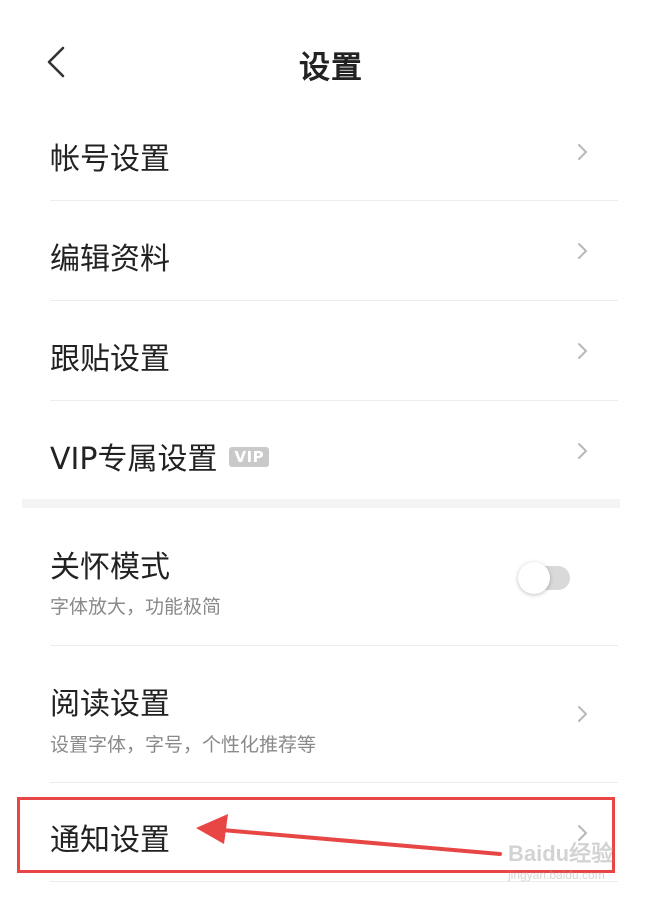  I want to click on divider, so click(334, 881).